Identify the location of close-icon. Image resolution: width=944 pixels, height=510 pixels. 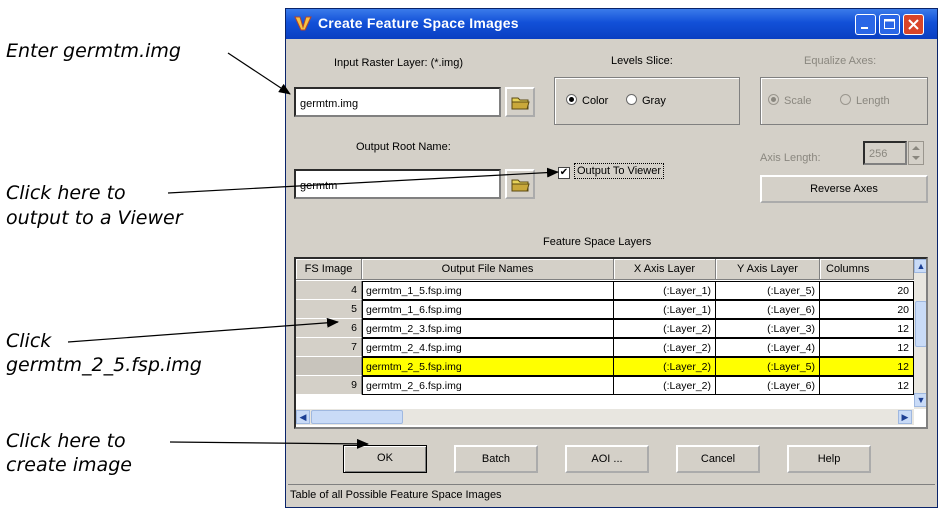
(913, 24).